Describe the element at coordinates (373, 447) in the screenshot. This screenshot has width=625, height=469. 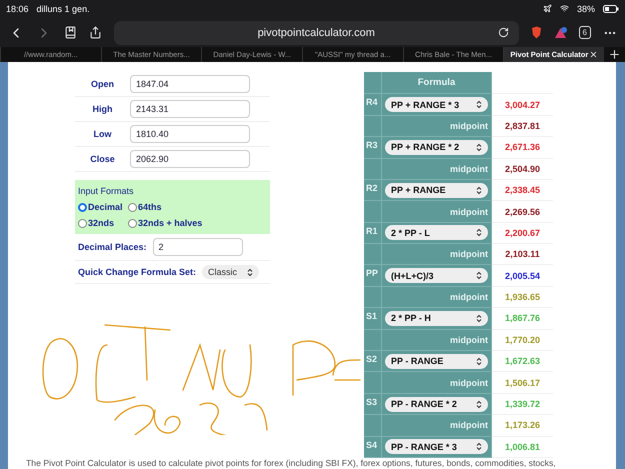
I see `level-label: S4` at that location.